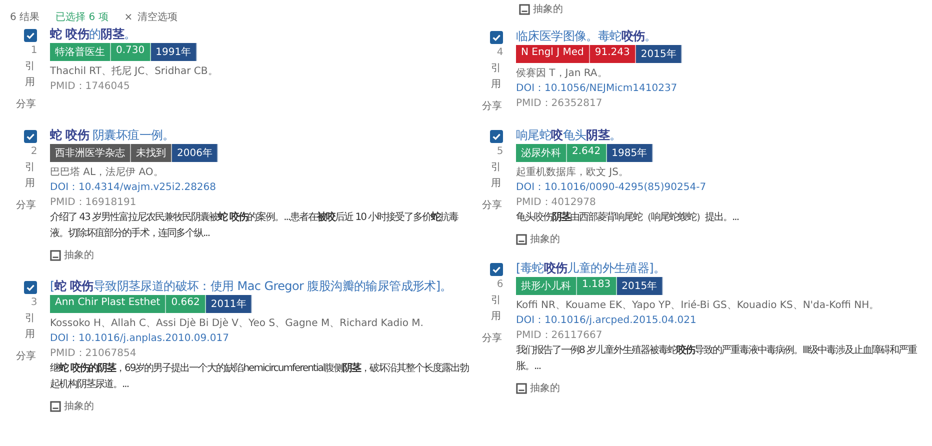 The width and height of the screenshot is (932, 446). What do you see at coordinates (131, 52) in the screenshot?
I see `journal-tag: 0.730` at bounding box center [131, 52].